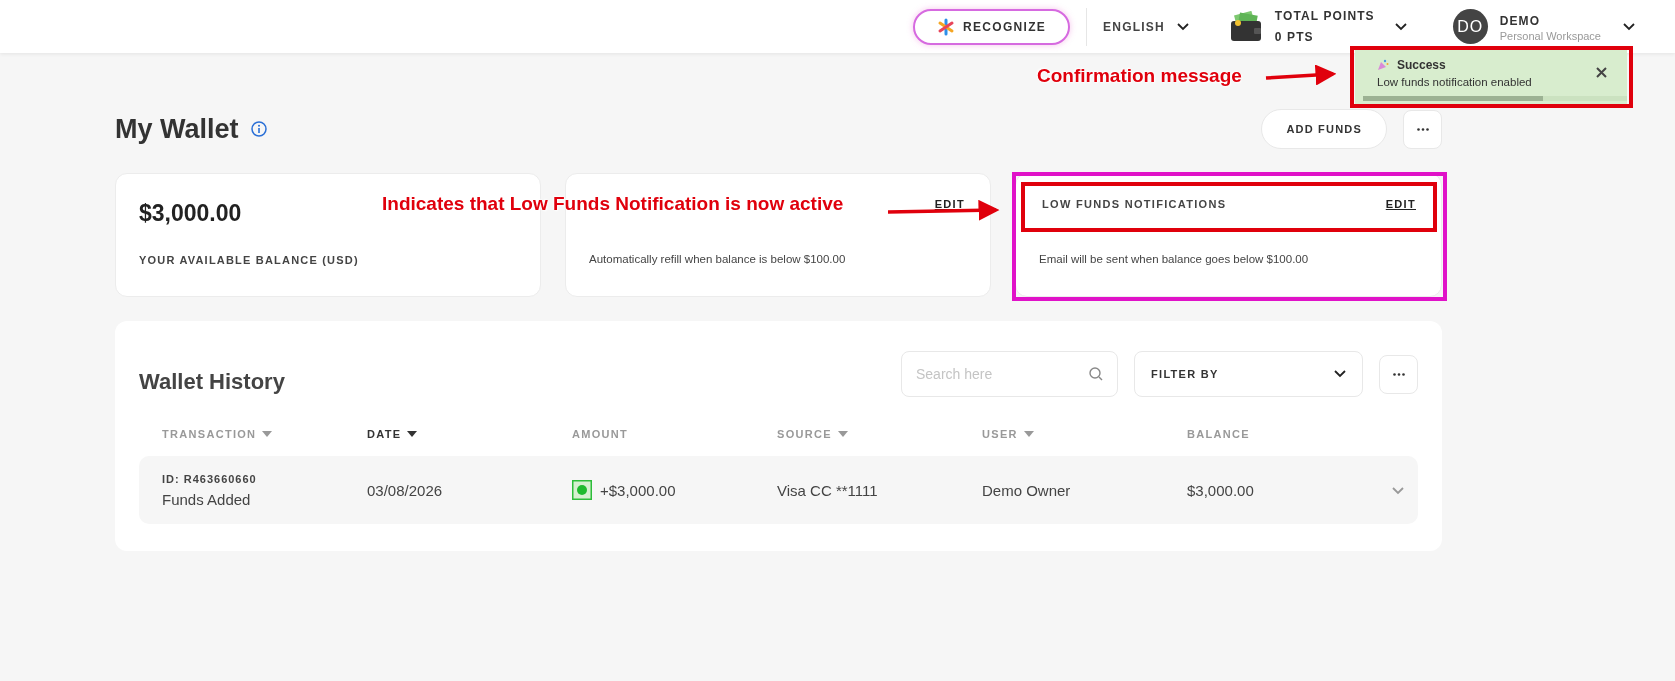 This screenshot has height=681, width=1675. I want to click on user-name: DEMO, so click(1520, 20).